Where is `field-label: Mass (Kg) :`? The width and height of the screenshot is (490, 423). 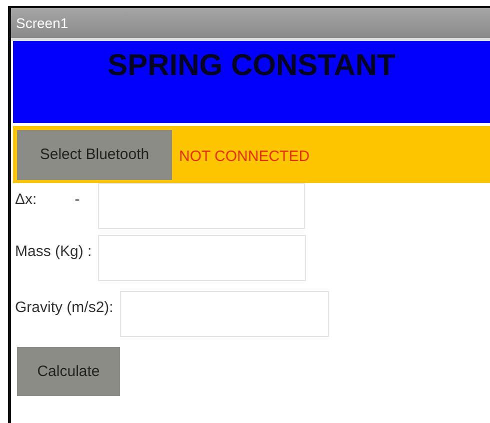
field-label: Mass (Kg) : is located at coordinates (53, 251).